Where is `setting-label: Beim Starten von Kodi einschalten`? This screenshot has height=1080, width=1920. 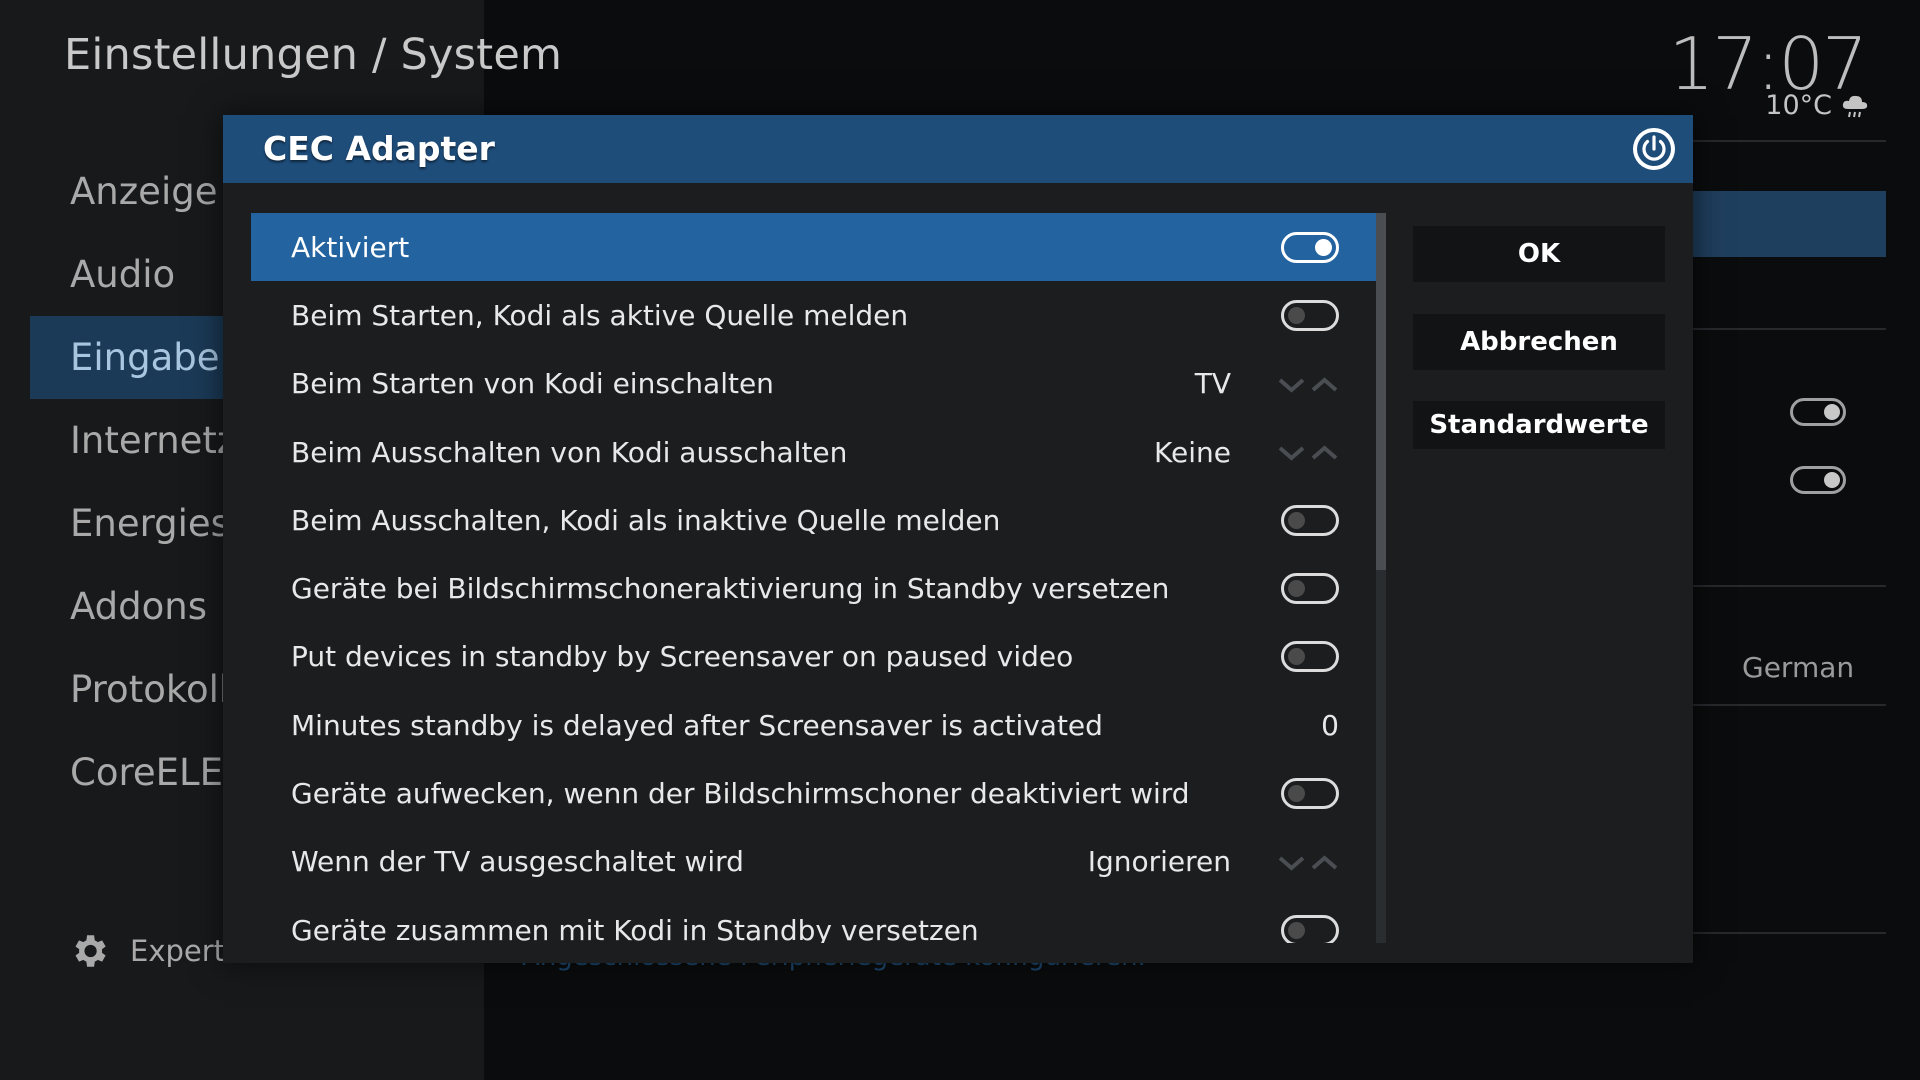
setting-label: Beim Starten von Kodi einschalten is located at coordinates (532, 384).